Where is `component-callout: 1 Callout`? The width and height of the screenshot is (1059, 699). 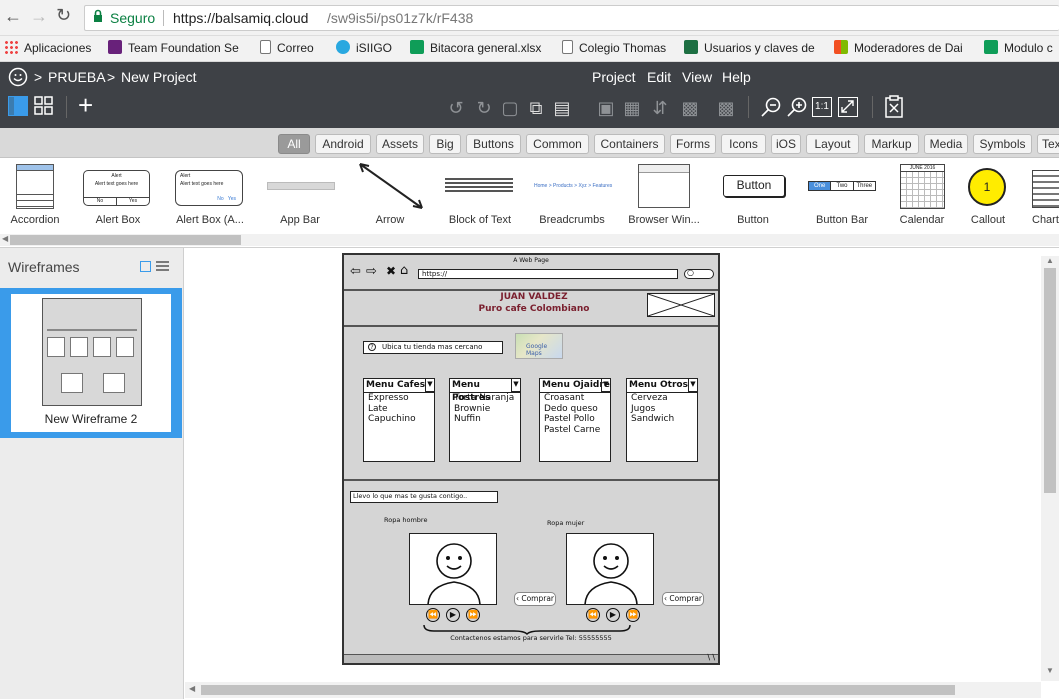 component-callout: 1 Callout is located at coordinates (988, 195).